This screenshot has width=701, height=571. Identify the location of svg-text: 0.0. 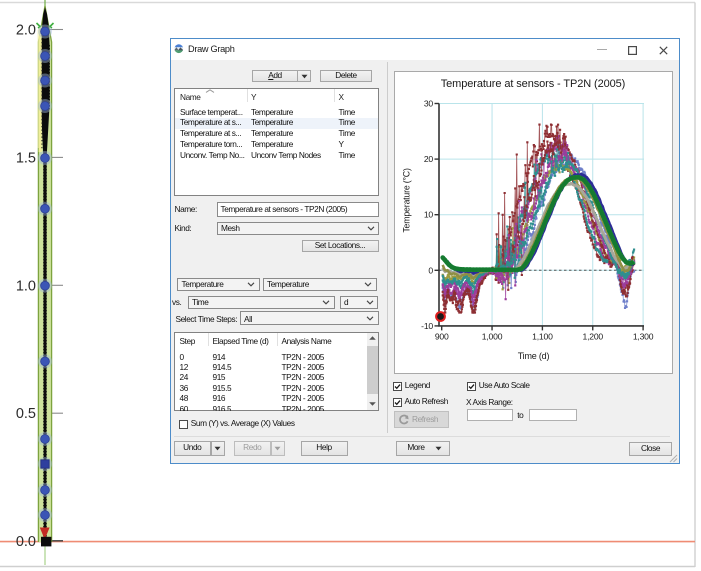
(26, 542).